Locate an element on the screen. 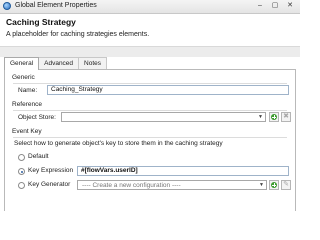  add-key-generator-button is located at coordinates (274, 185).